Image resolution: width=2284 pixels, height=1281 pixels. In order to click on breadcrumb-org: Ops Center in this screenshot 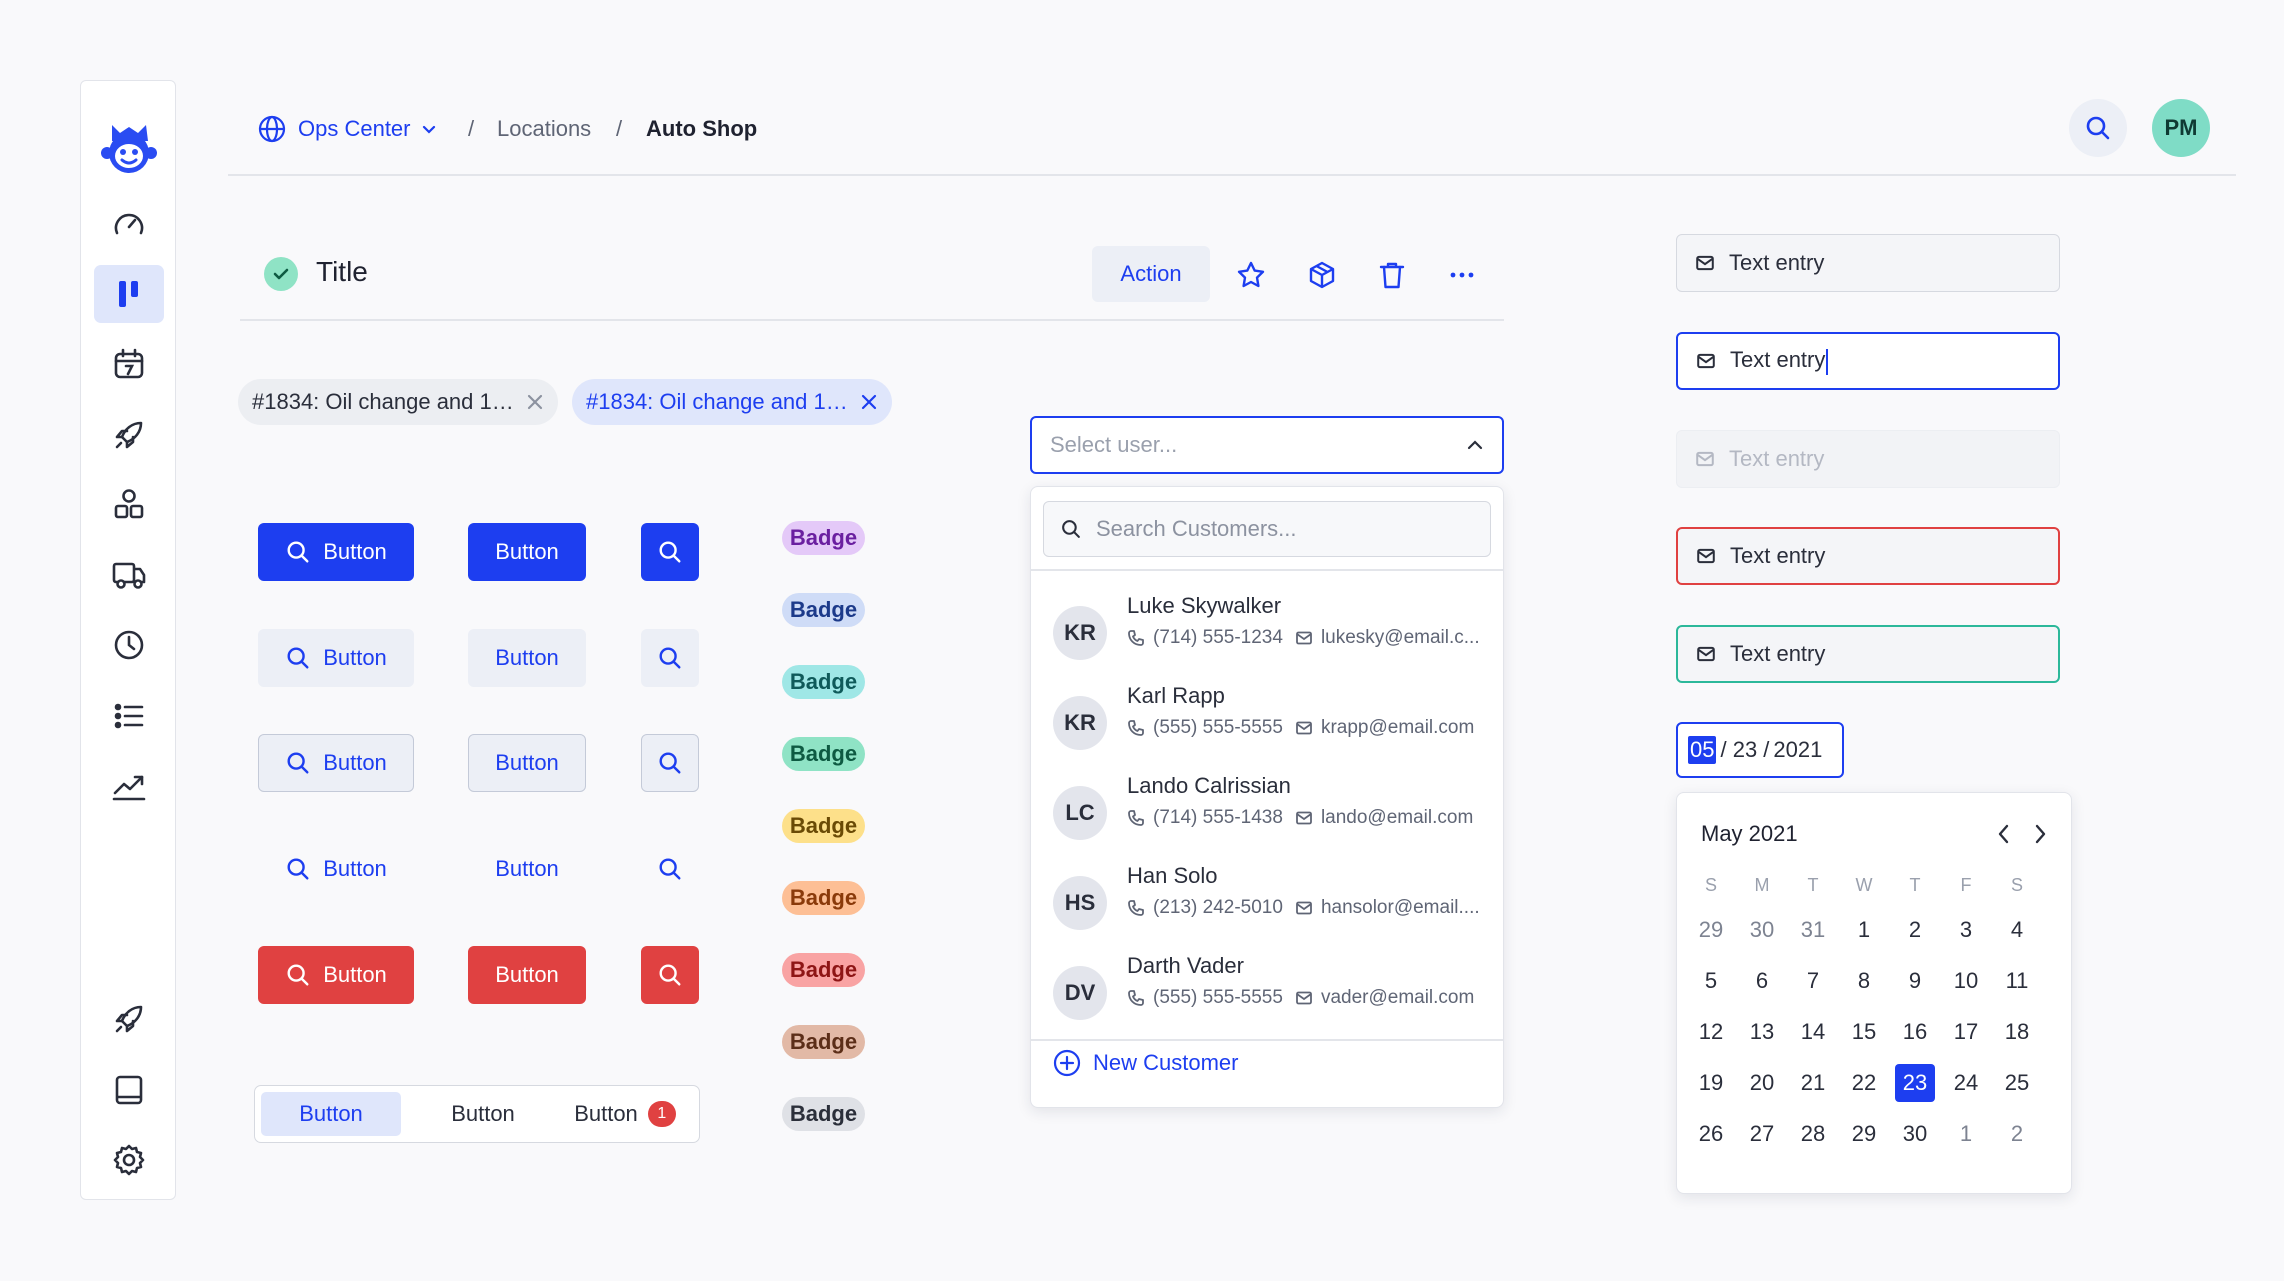, I will do `click(354, 129)`.